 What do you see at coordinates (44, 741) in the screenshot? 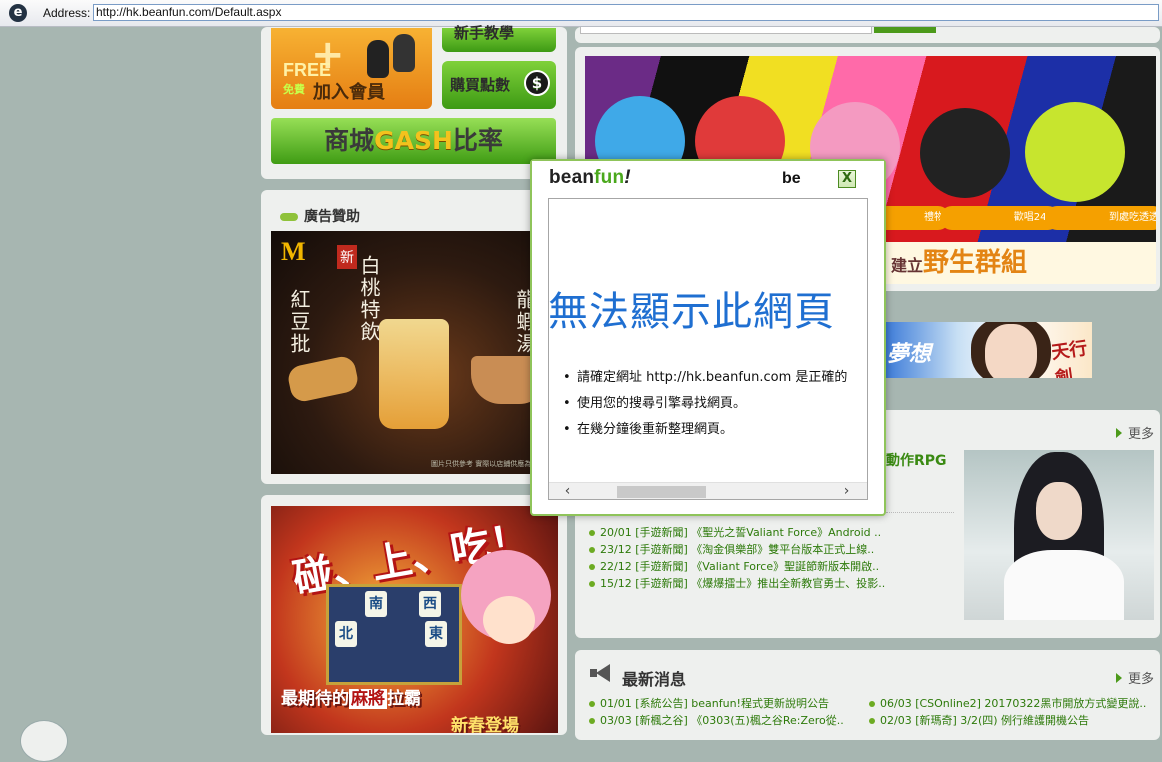
I see `scroll-to-top-button` at bounding box center [44, 741].